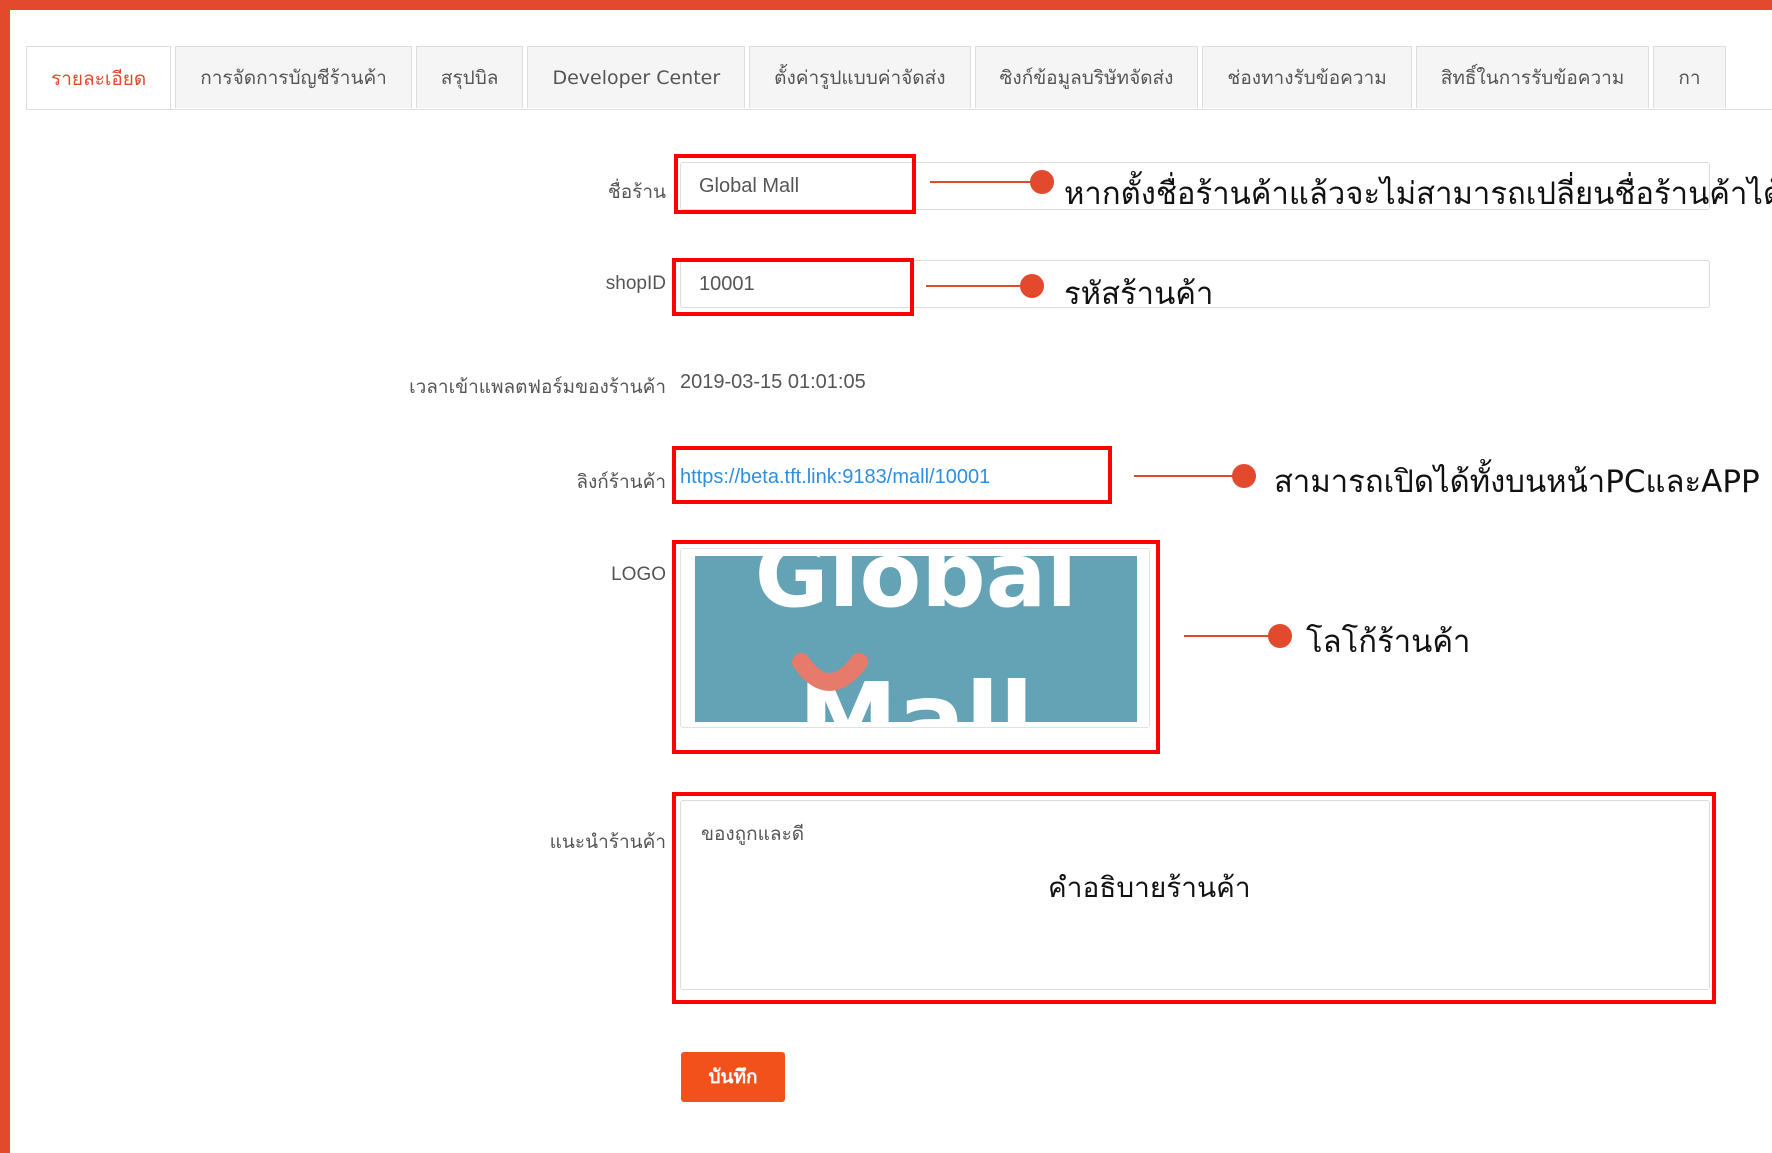  I want to click on shop-name-dot, so click(1042, 182).